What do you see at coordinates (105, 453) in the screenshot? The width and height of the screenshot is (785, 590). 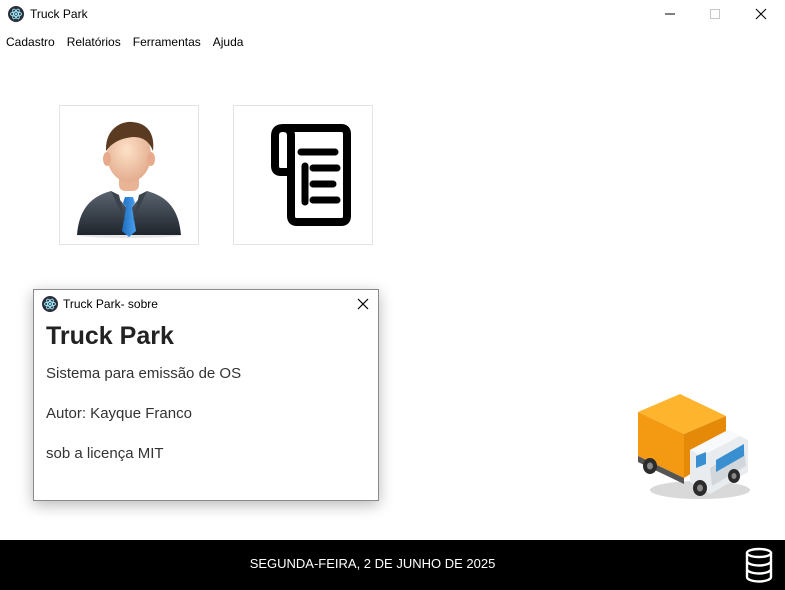 I see `dialog-license: sob a licença MIT` at bounding box center [105, 453].